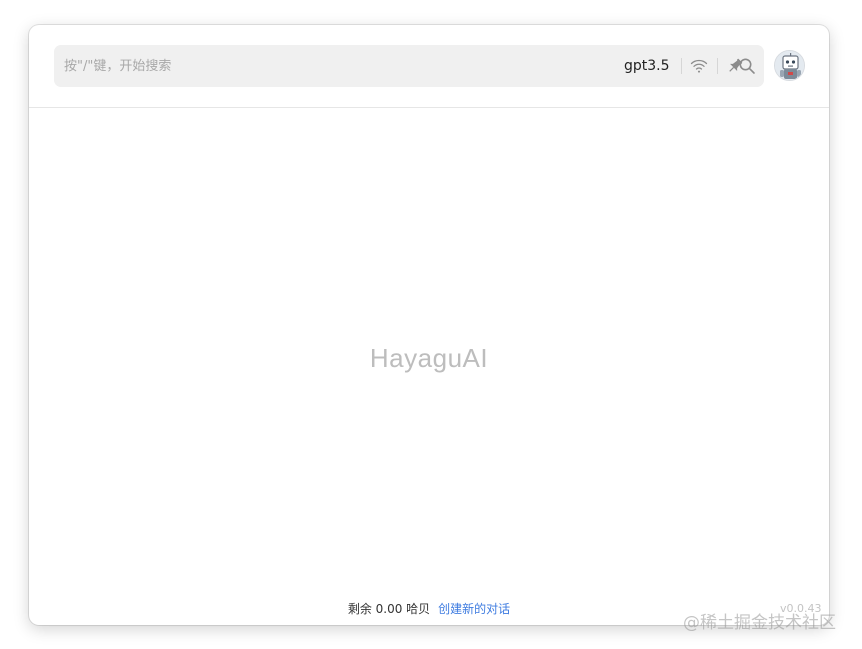  What do you see at coordinates (474, 609) in the screenshot?
I see `new-chat-link: 创建新的对话` at bounding box center [474, 609].